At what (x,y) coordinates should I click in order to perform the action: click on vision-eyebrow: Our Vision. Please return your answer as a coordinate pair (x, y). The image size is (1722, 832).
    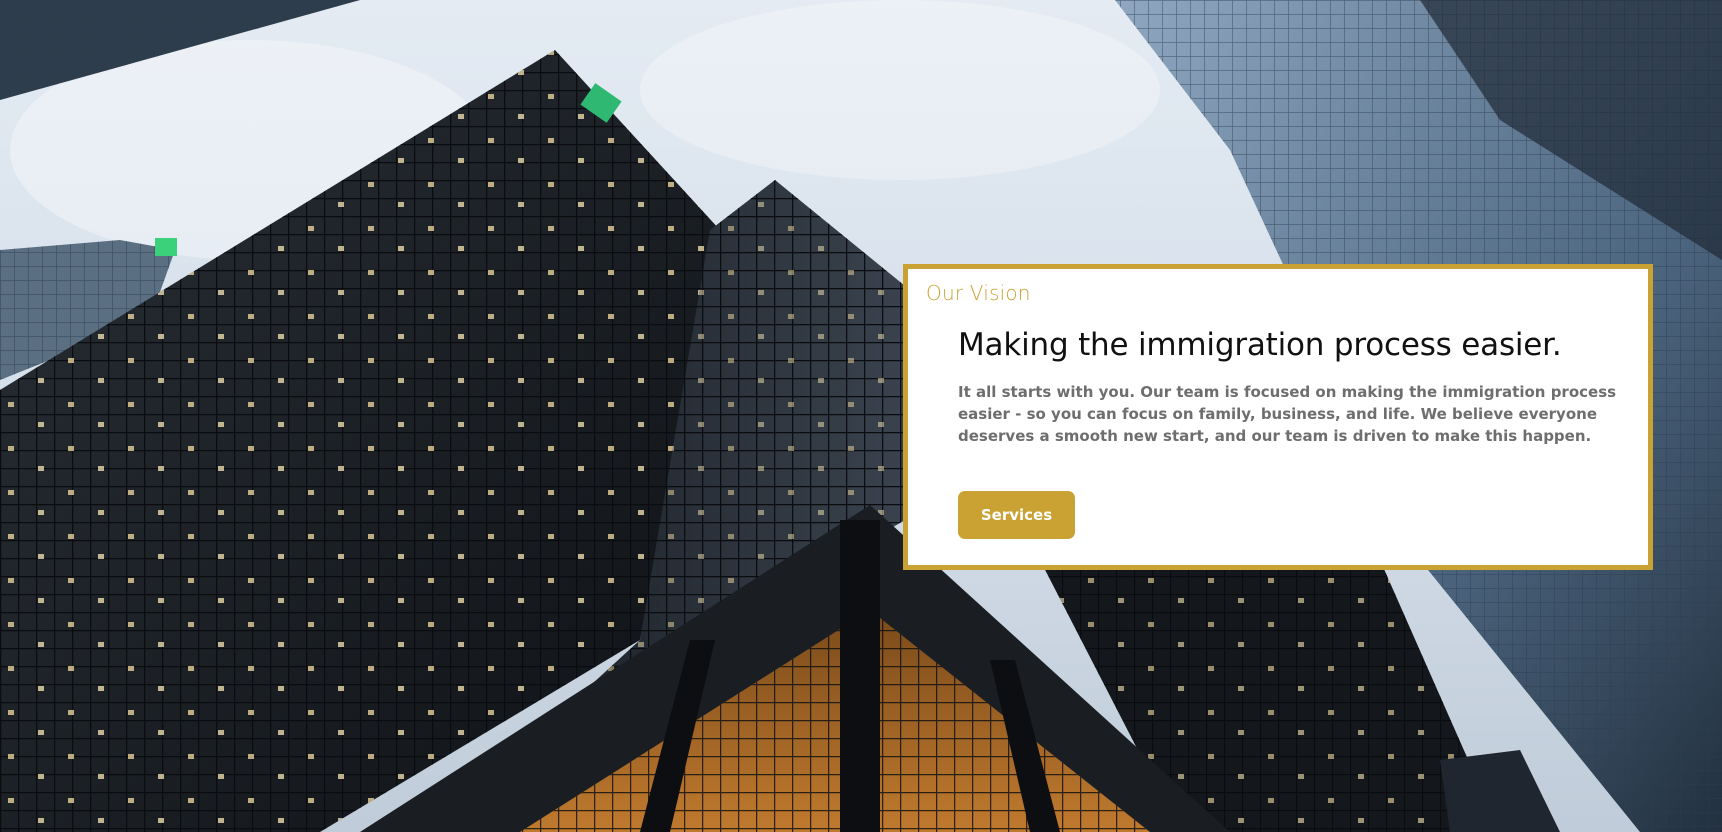
    Looking at the image, I should click on (978, 293).